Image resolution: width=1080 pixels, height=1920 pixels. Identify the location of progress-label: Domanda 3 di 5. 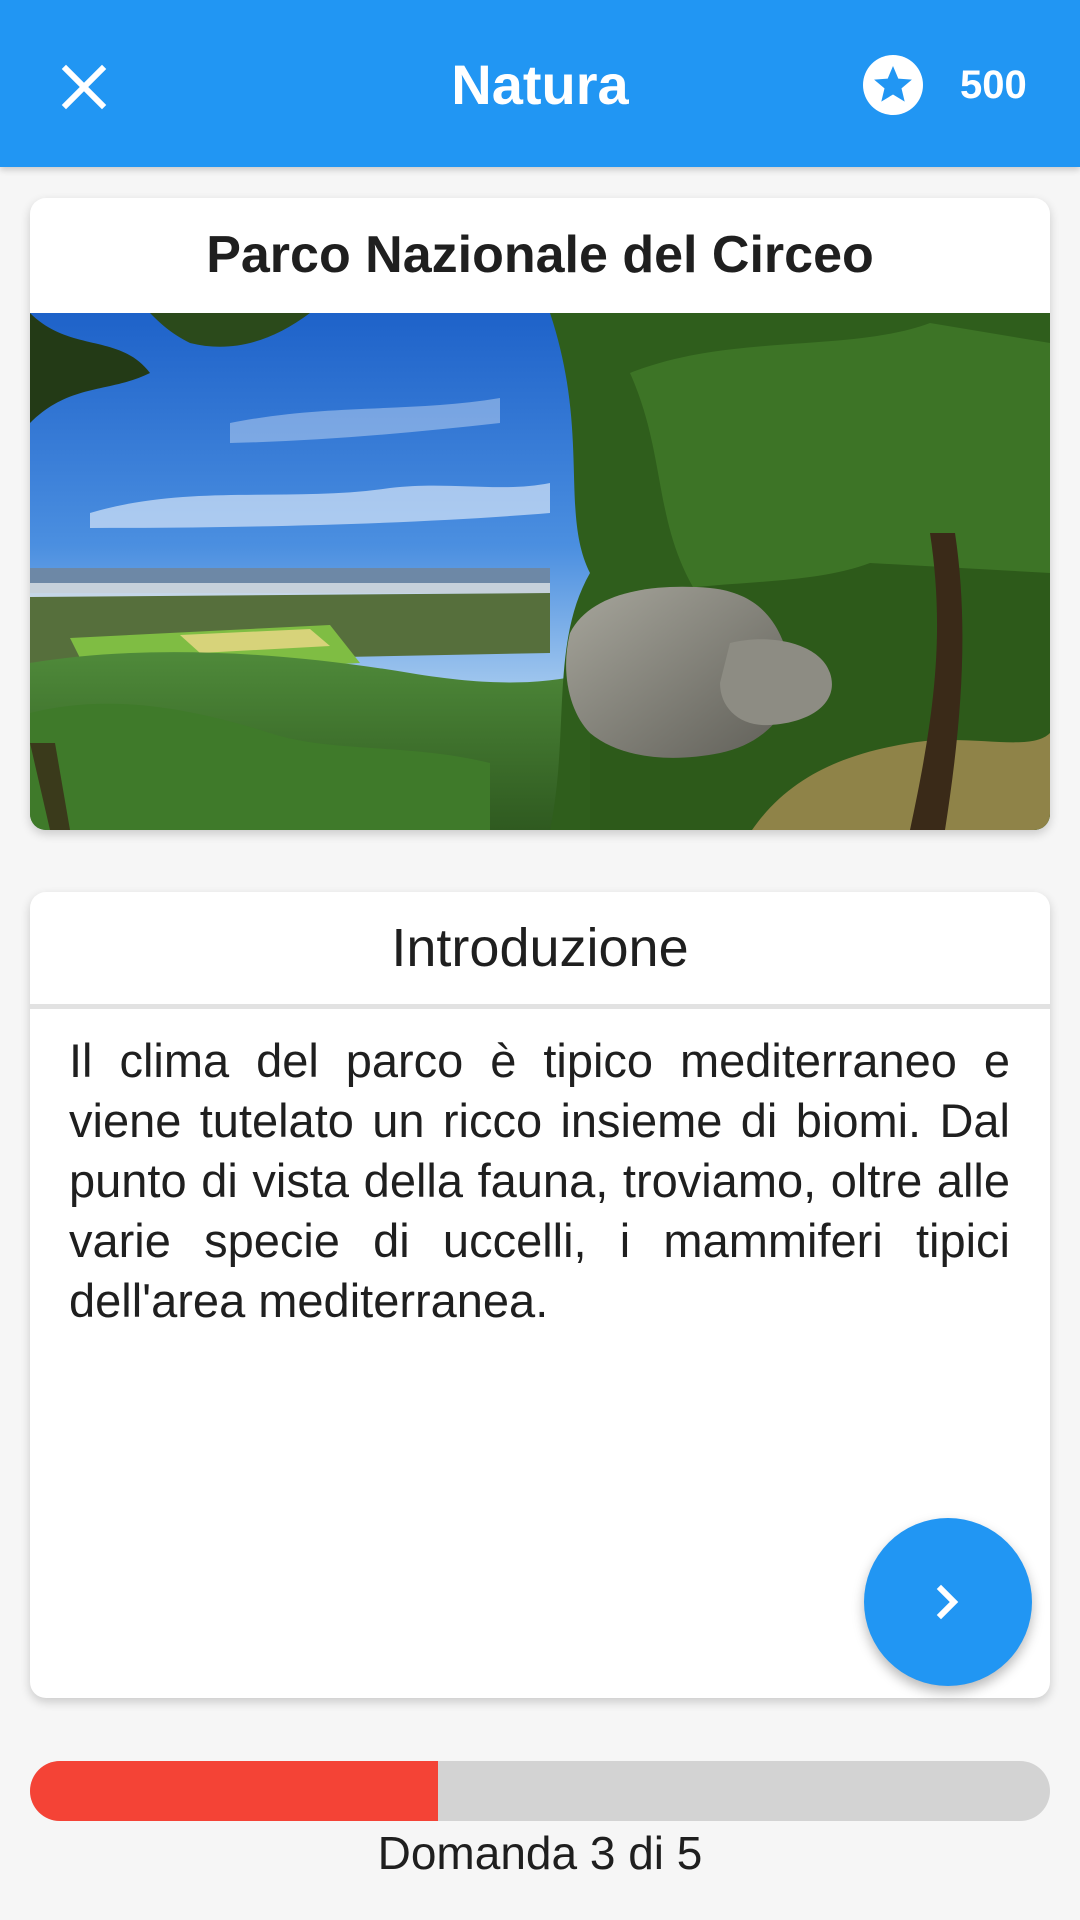
(540, 1853).